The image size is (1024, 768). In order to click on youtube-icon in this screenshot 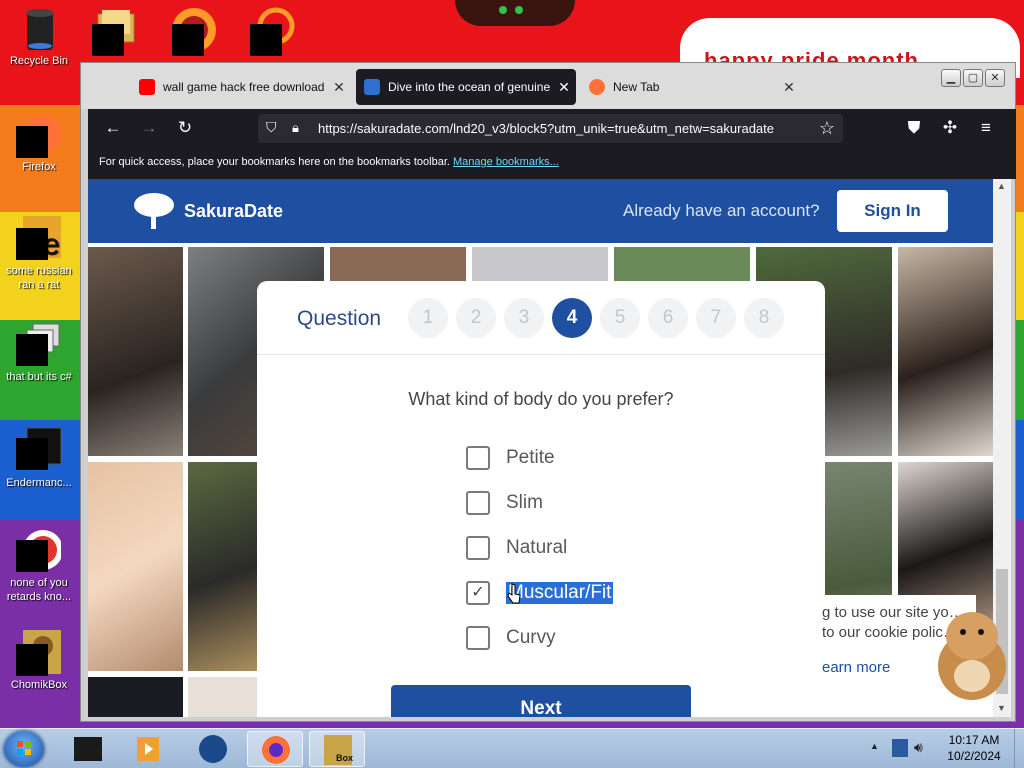, I will do `click(147, 87)`.